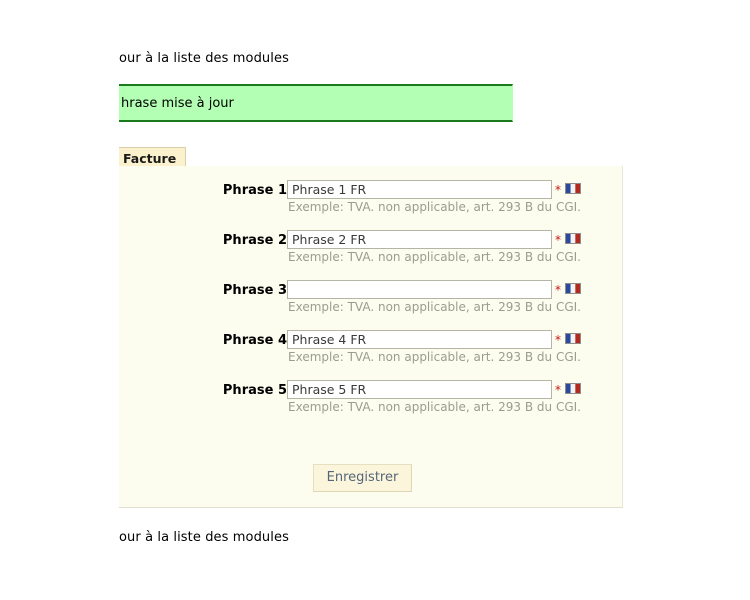 The width and height of the screenshot is (750, 600). I want to click on confirmation-message: hrase mise à jour, so click(177, 103).